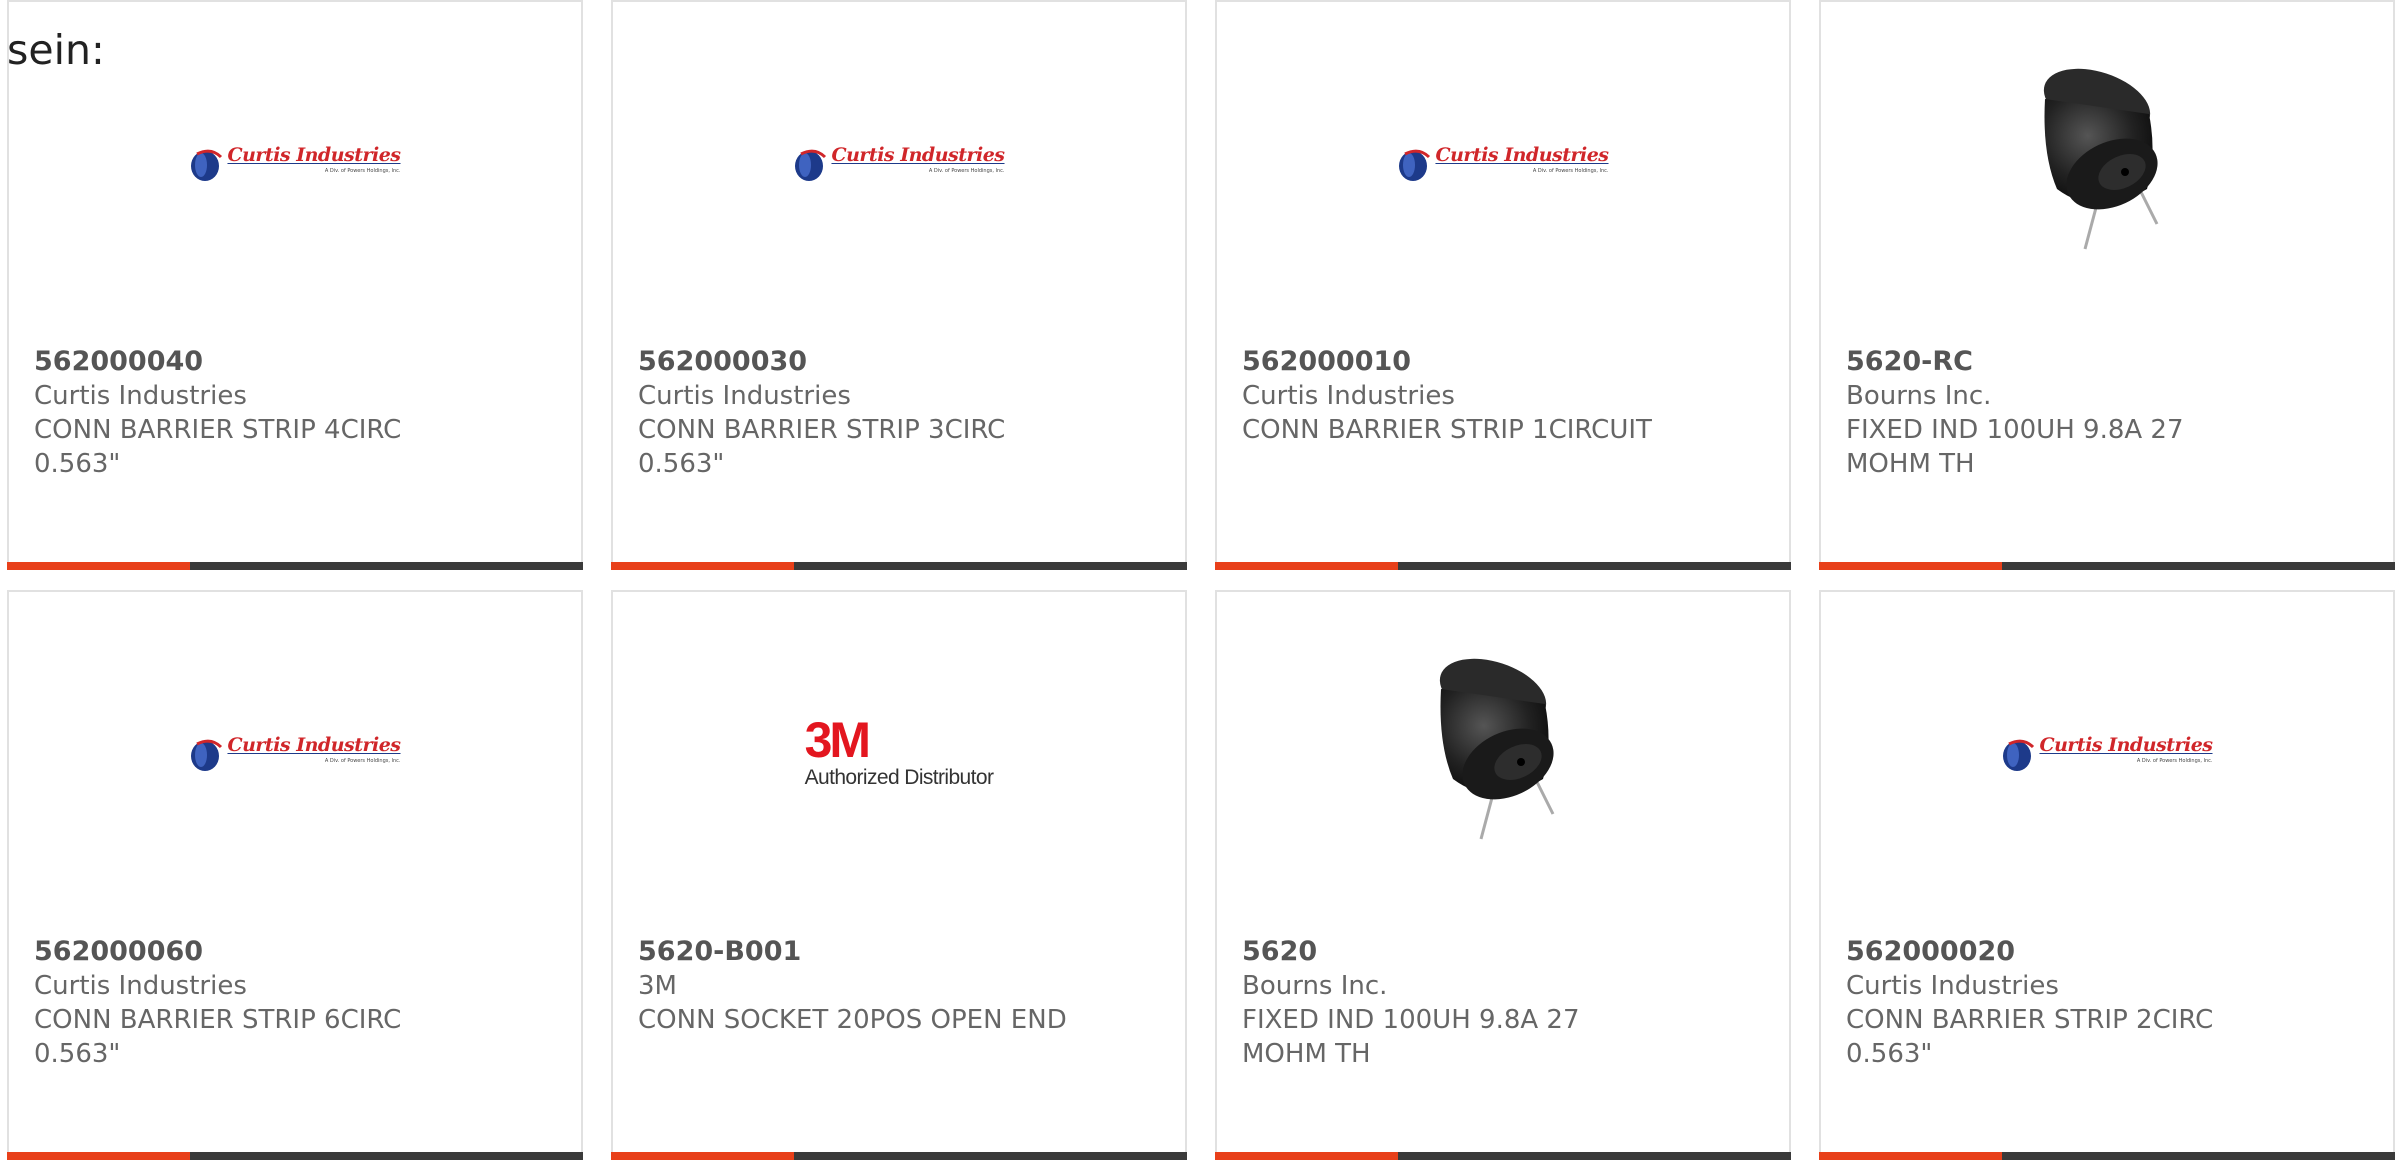  What do you see at coordinates (1930, 951) in the screenshot?
I see `part-number: 562000020` at bounding box center [1930, 951].